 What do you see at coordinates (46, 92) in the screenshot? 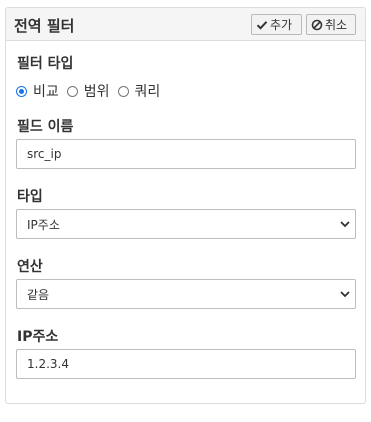
I see `radio-compare-label: 비교` at bounding box center [46, 92].